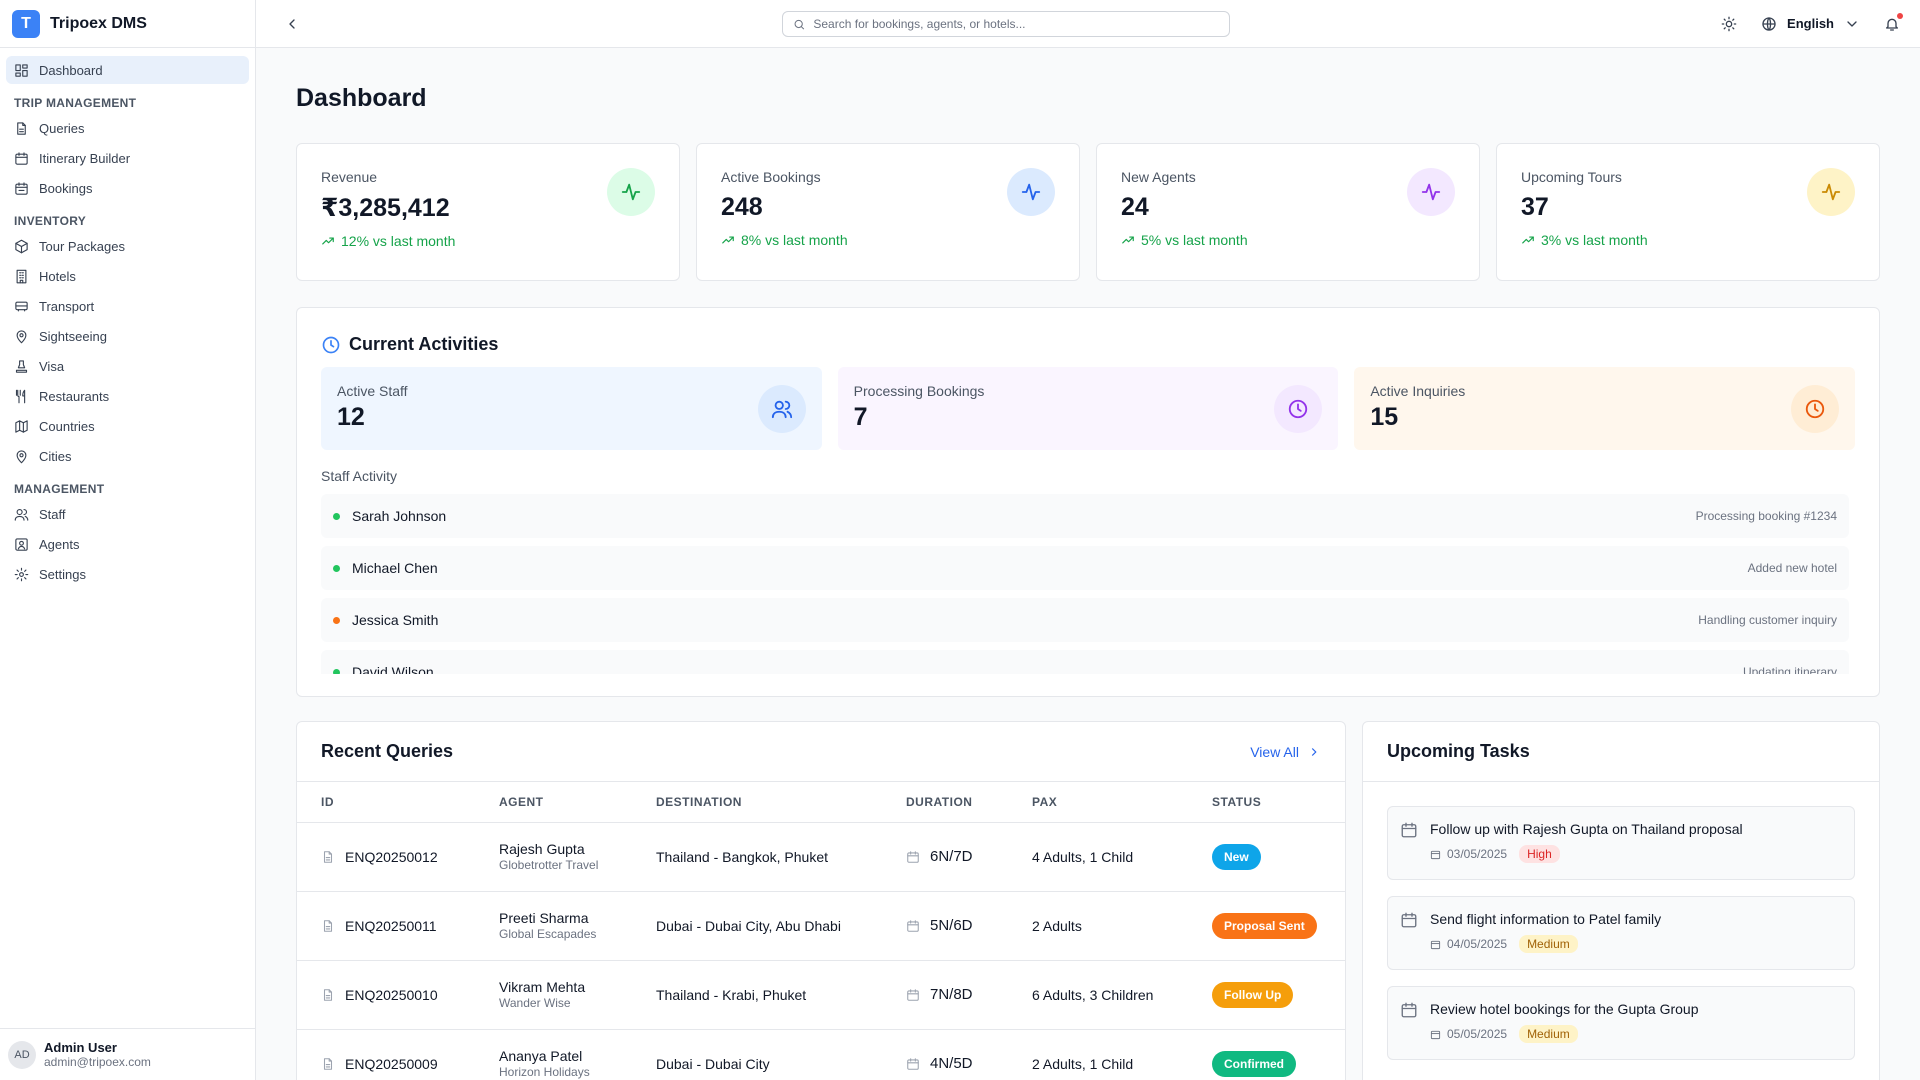  I want to click on duration: 7N/8D, so click(951, 994).